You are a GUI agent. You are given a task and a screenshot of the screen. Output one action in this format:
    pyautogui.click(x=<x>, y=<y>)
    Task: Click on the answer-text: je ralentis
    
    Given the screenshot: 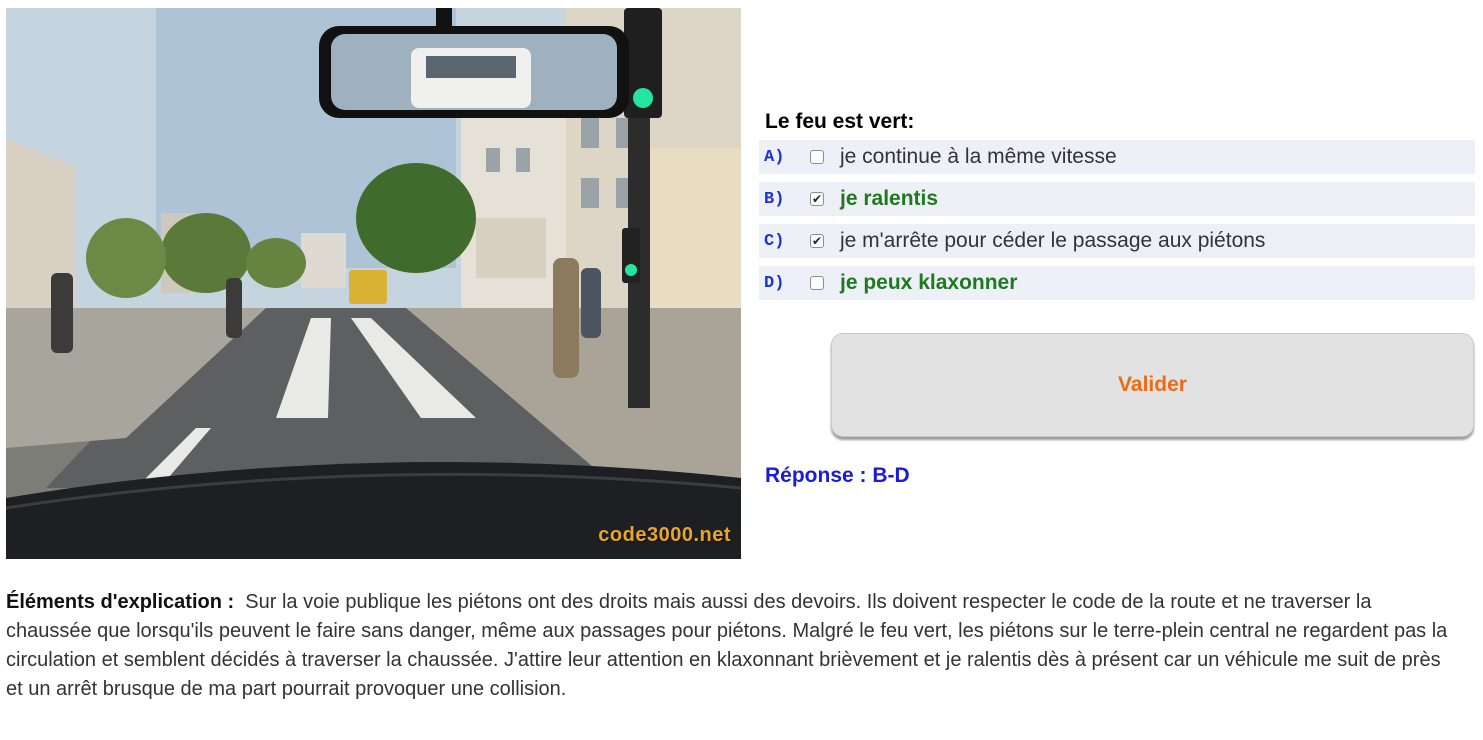 What is the action you would take?
    pyautogui.click(x=889, y=198)
    